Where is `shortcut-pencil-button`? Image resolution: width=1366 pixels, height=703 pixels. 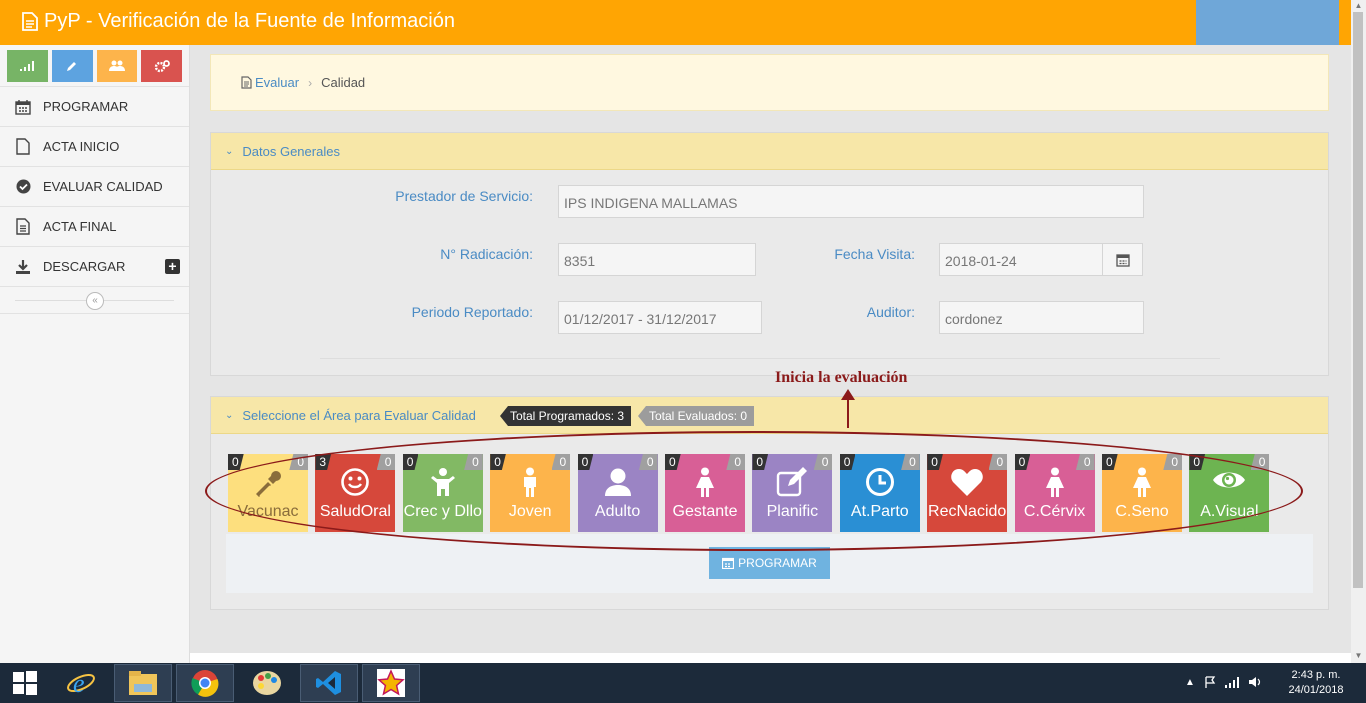
shortcut-pencil-button is located at coordinates (72, 66).